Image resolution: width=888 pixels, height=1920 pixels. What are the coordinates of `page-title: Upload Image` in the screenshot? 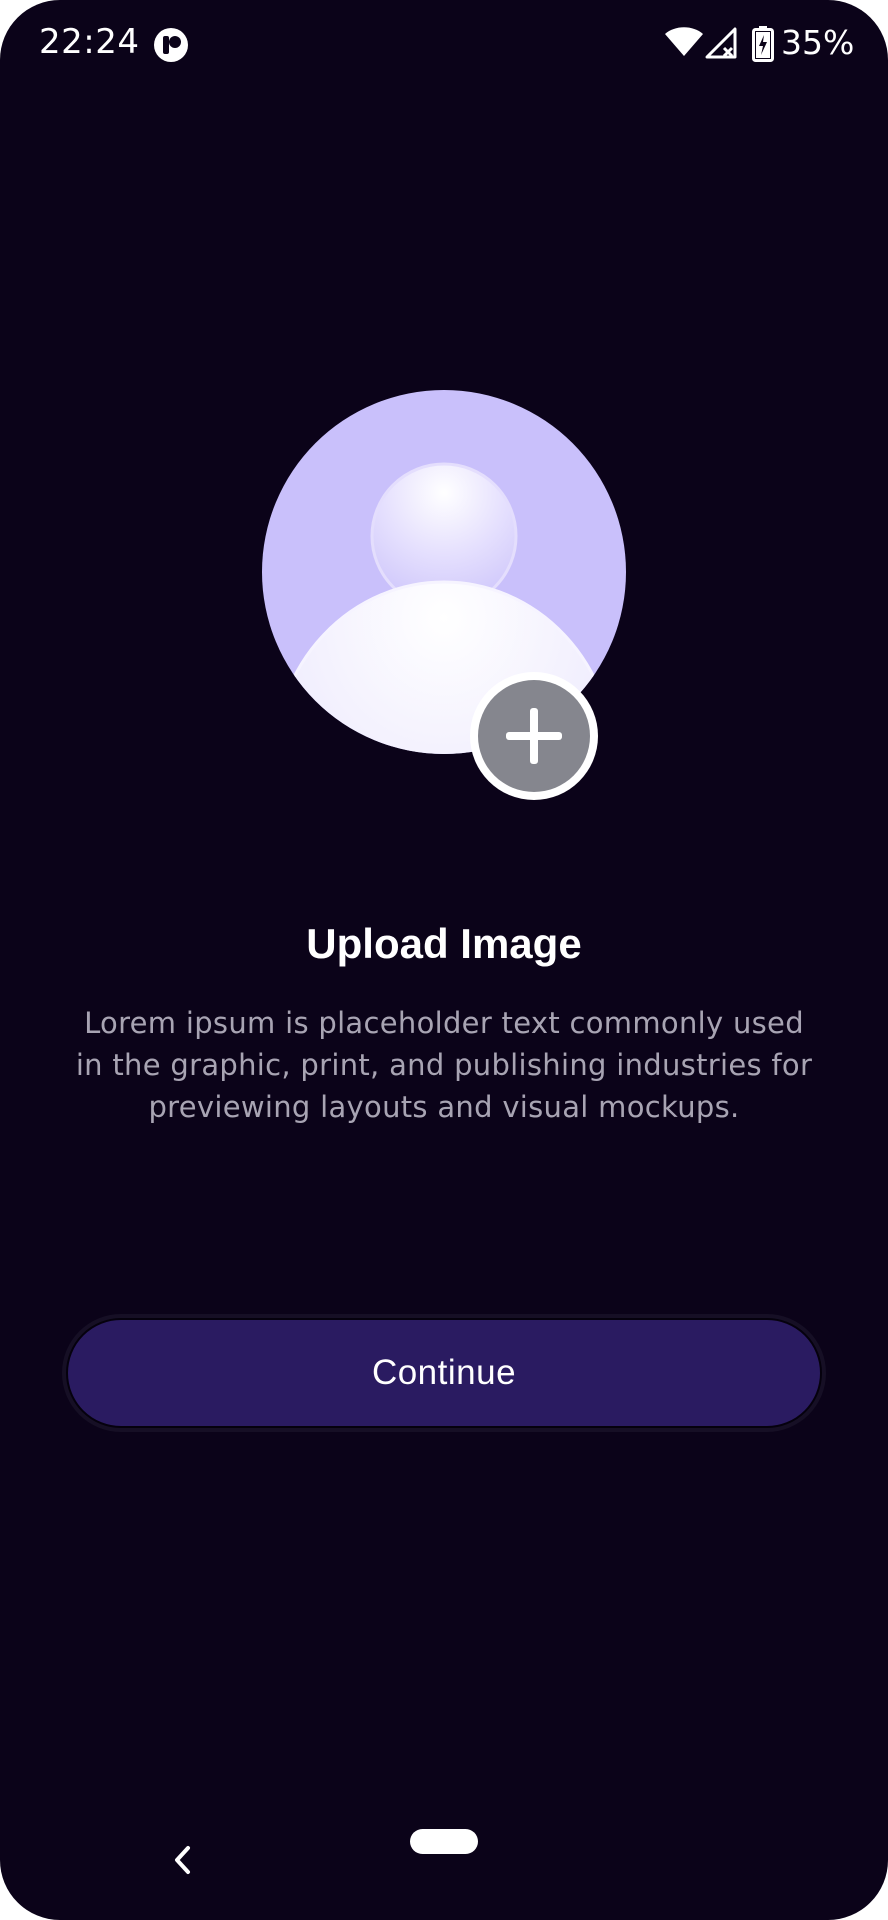 It's located at (444, 943).